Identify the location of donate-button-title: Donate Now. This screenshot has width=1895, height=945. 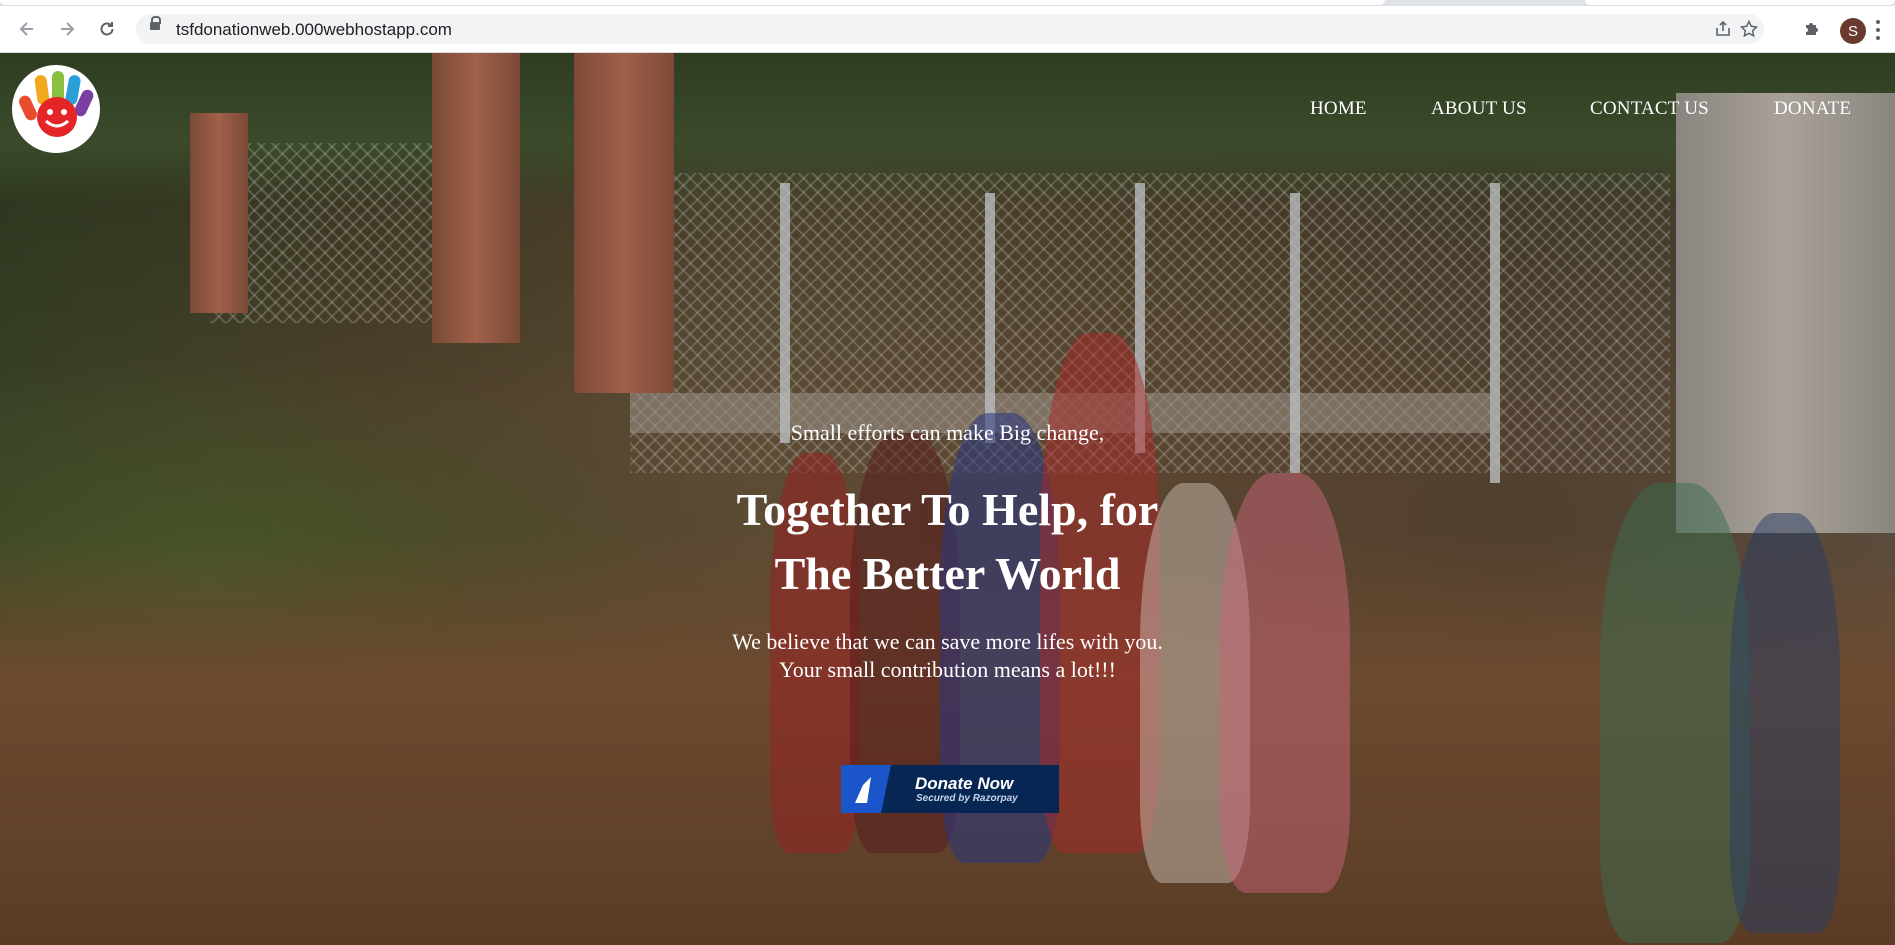
(964, 783).